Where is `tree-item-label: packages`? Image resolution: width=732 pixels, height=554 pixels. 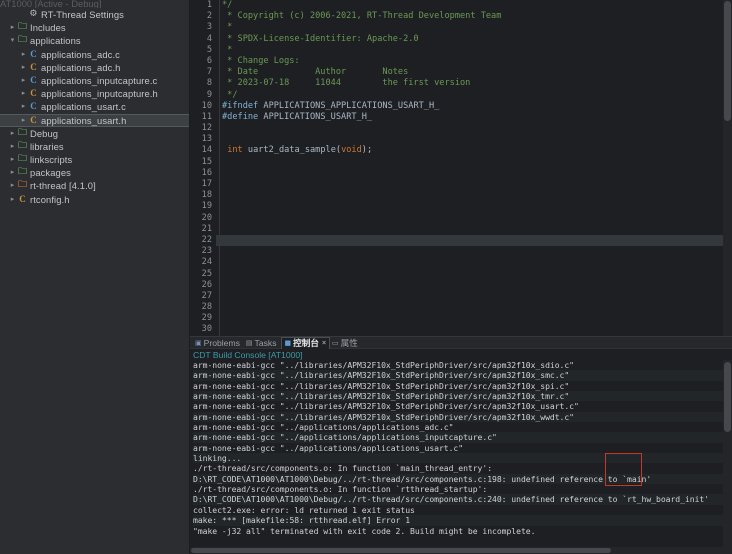 tree-item-label: packages is located at coordinates (50, 173).